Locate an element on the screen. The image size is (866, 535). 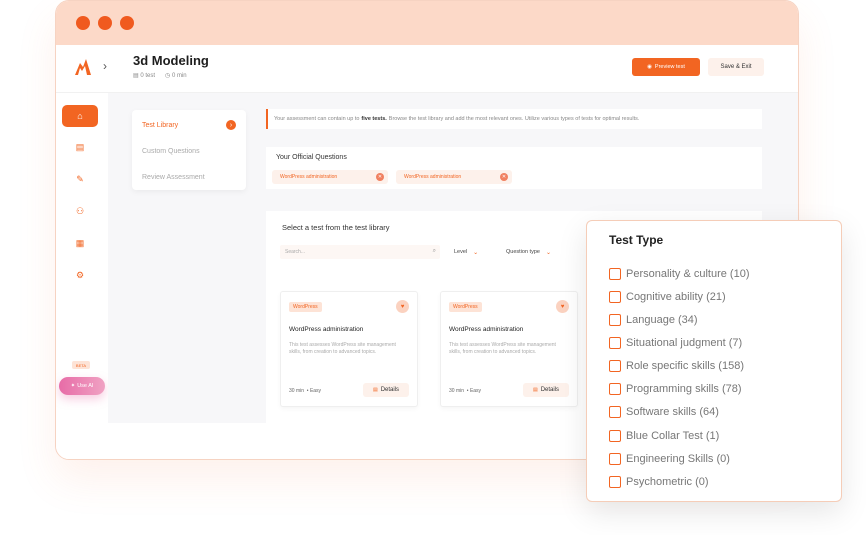
filter-option: Cognitive ability (21) is located at coordinates (679, 296).